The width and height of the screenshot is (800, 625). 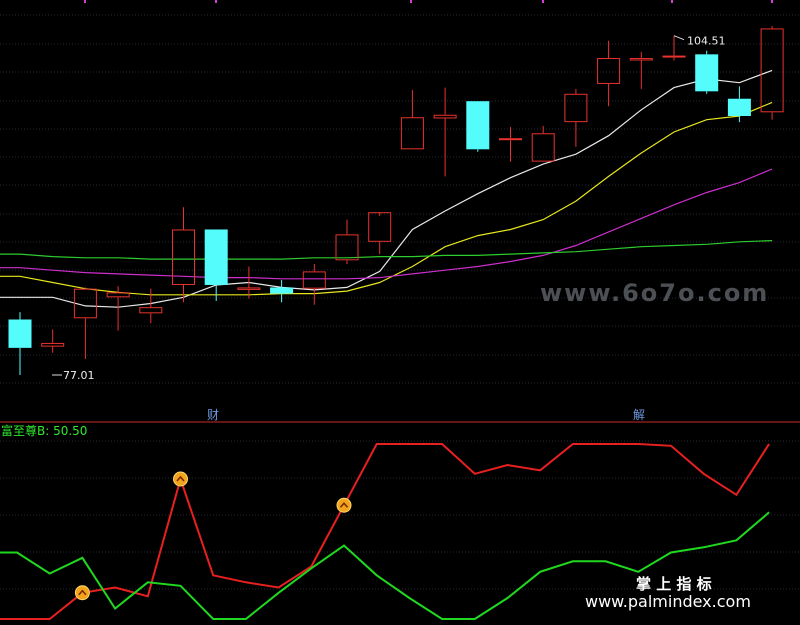 I want to click on watermark-top: www.6o7o.com, so click(x=654, y=293).